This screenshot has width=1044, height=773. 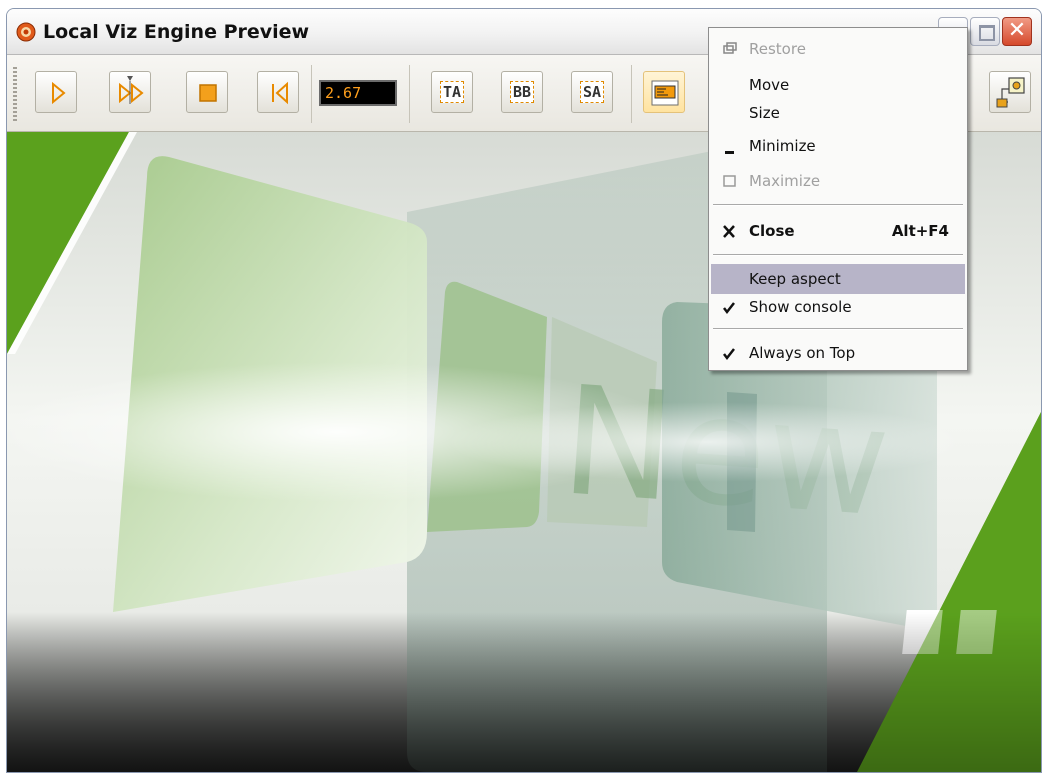 What do you see at coordinates (59, 93) in the screenshot?
I see `play-icon` at bounding box center [59, 93].